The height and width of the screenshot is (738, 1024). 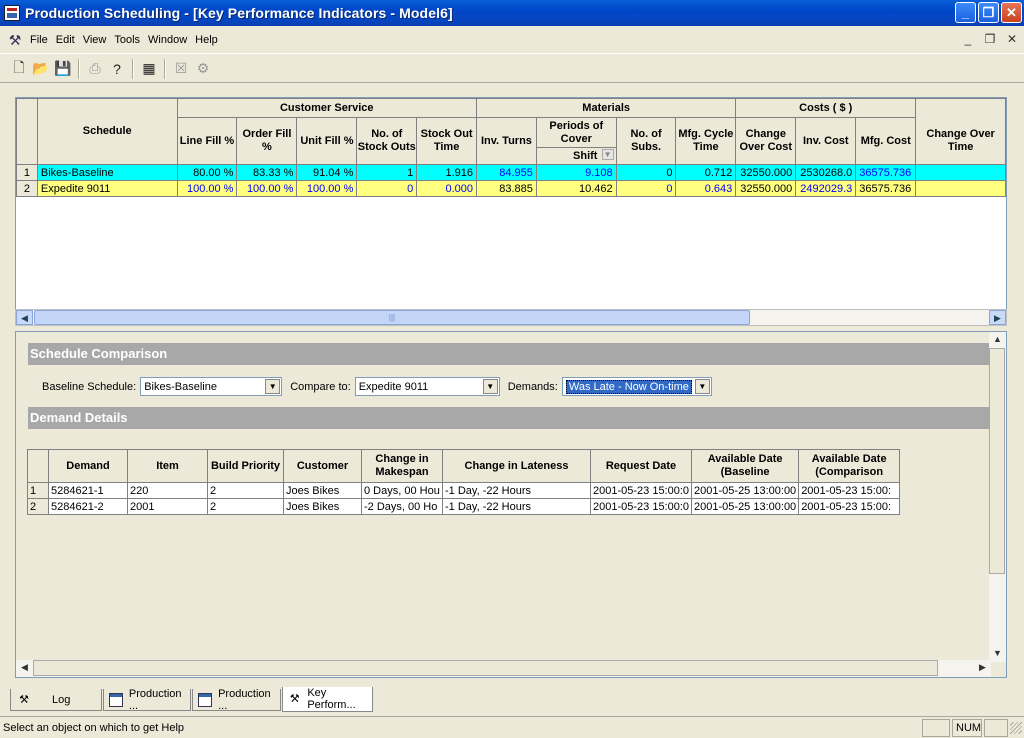 What do you see at coordinates (427, 386) in the screenshot?
I see `compare-select: Expedite 9011 ▼` at bounding box center [427, 386].